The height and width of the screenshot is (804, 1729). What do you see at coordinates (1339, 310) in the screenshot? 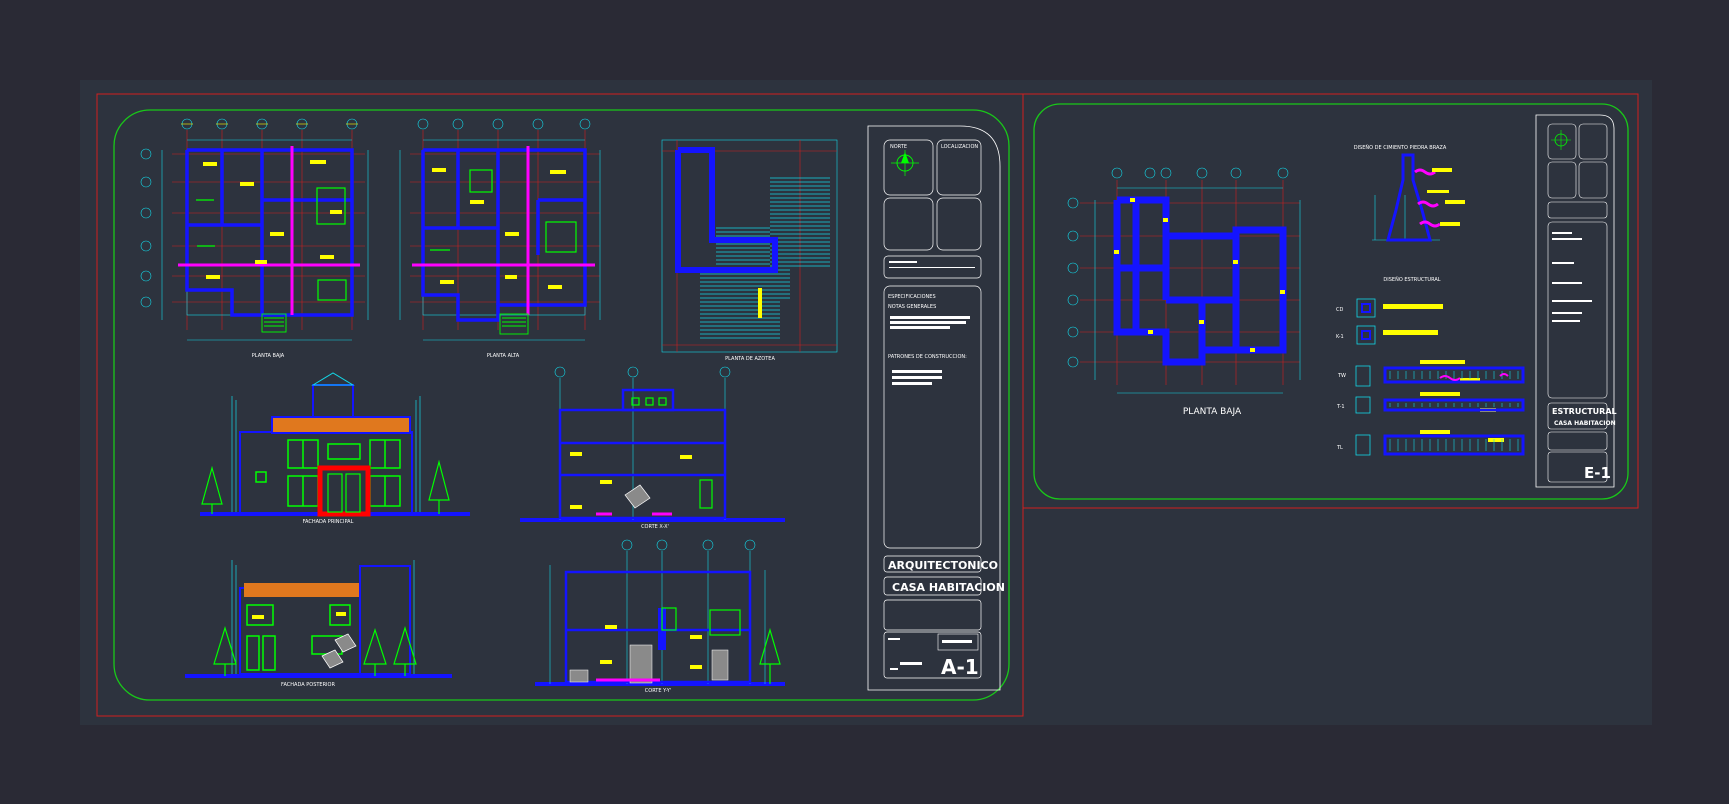
I see `schedule-mark-0: CD` at bounding box center [1339, 310].